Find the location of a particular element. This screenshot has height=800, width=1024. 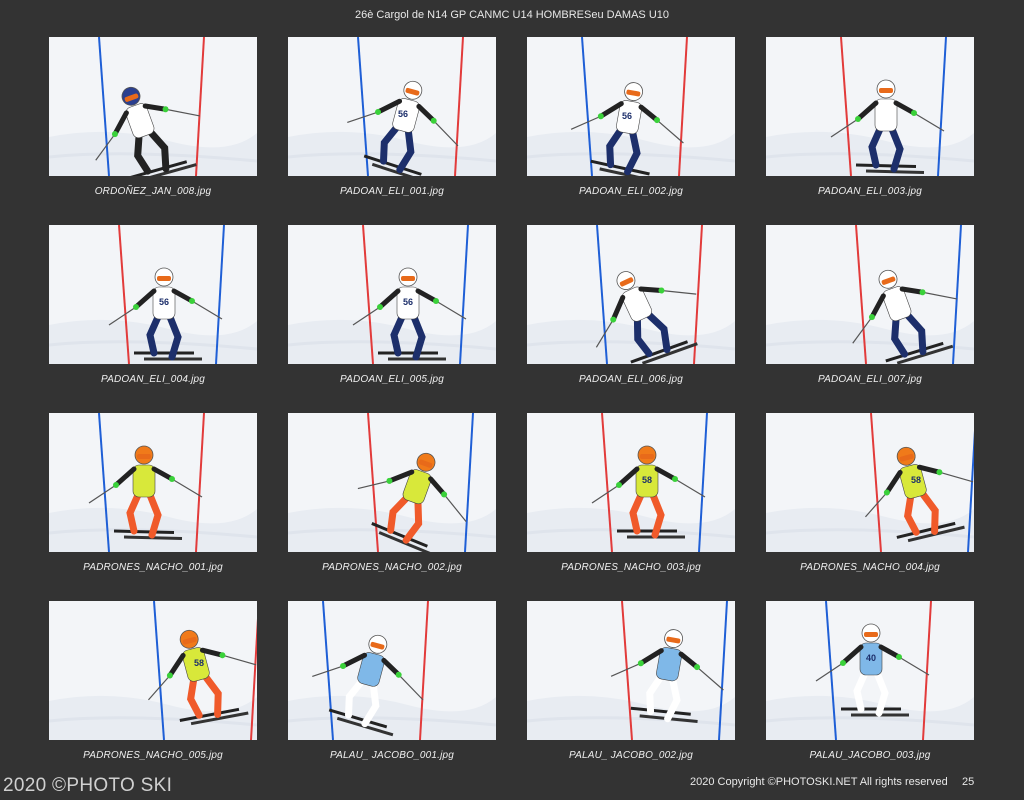

photo-filename: PADOAN_ELI_002.jpg is located at coordinates (631, 191).